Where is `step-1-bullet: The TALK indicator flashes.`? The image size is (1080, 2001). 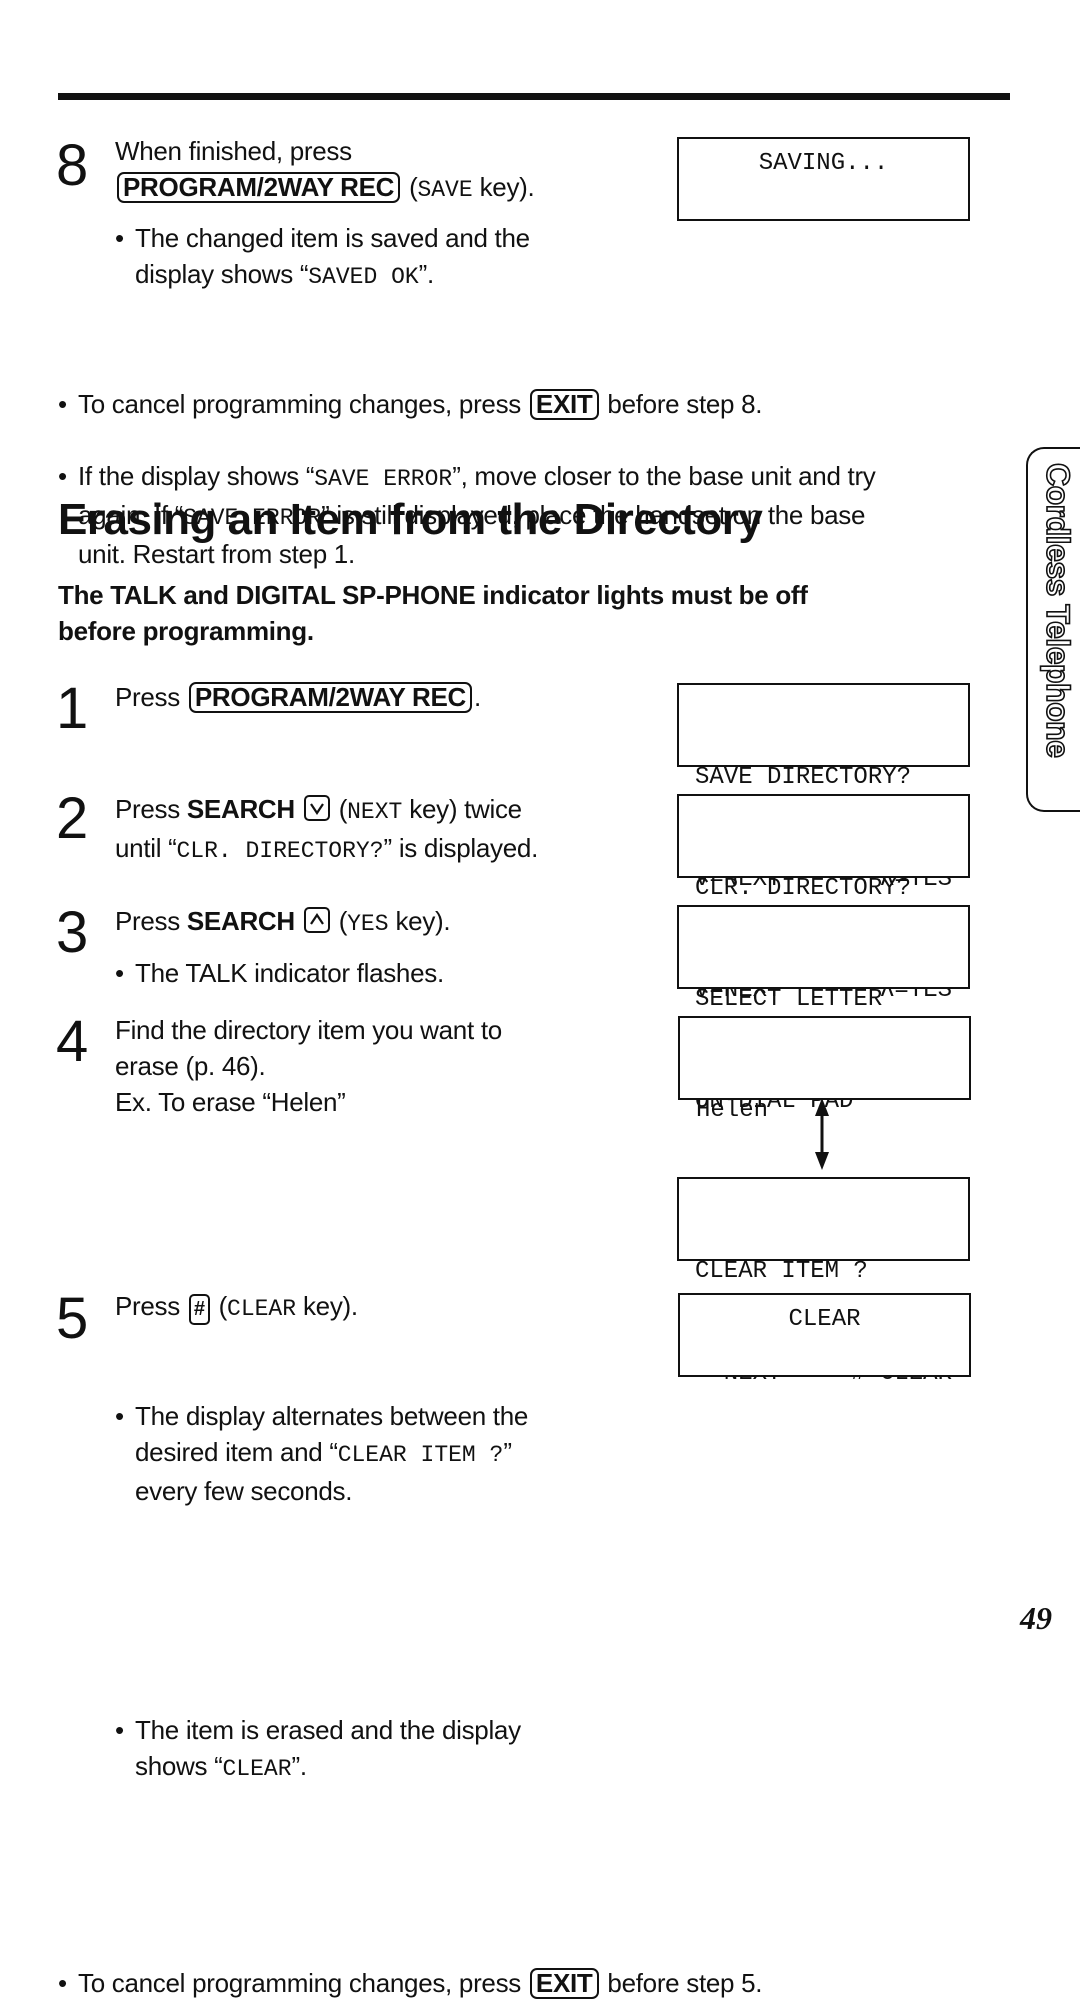 step-1-bullet: The TALK indicator flashes. is located at coordinates (385, 973).